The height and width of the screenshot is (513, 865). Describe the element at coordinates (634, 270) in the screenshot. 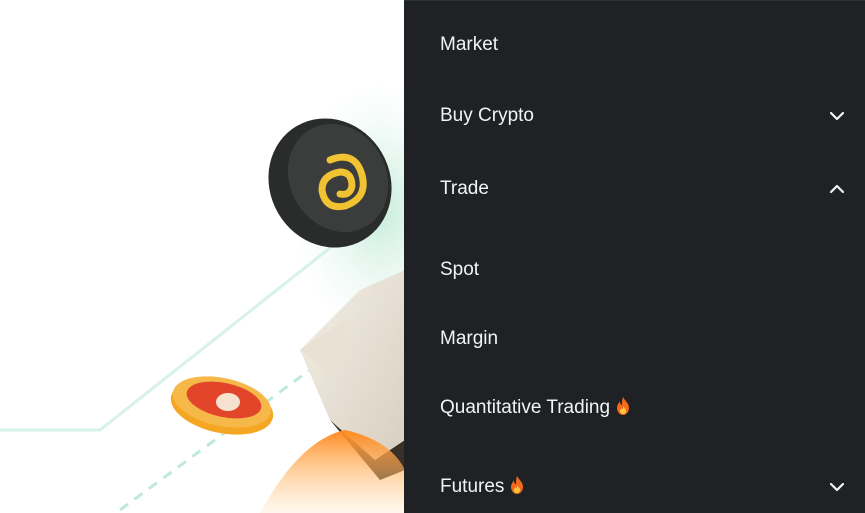

I see `submenu-item-spot: Spot` at that location.